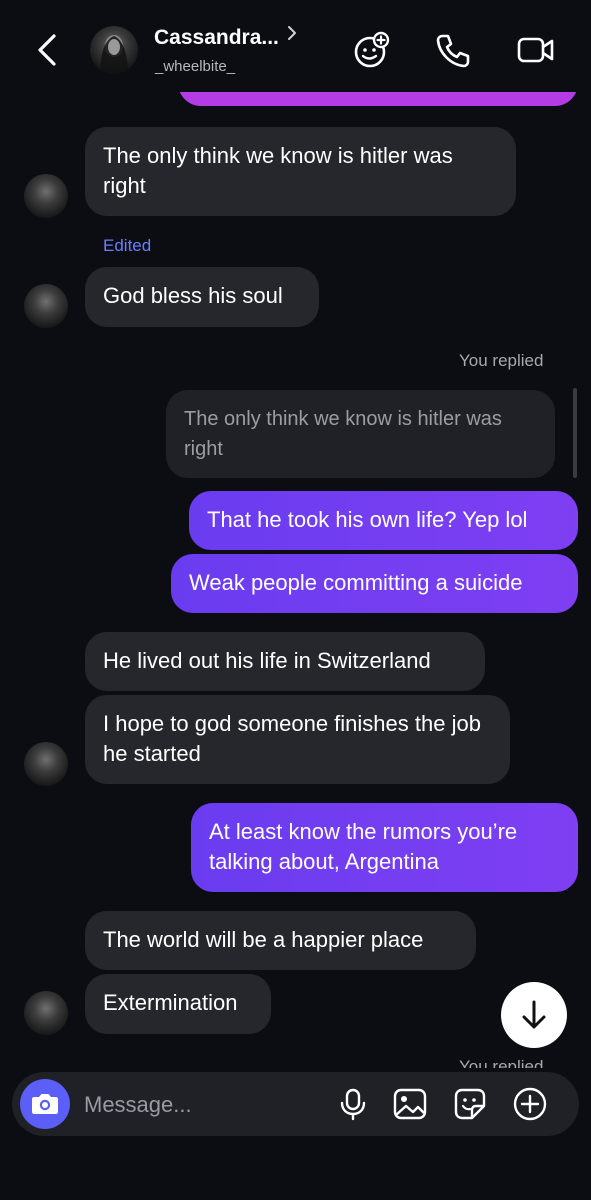  I want to click on contact-avatar, so click(114, 50).